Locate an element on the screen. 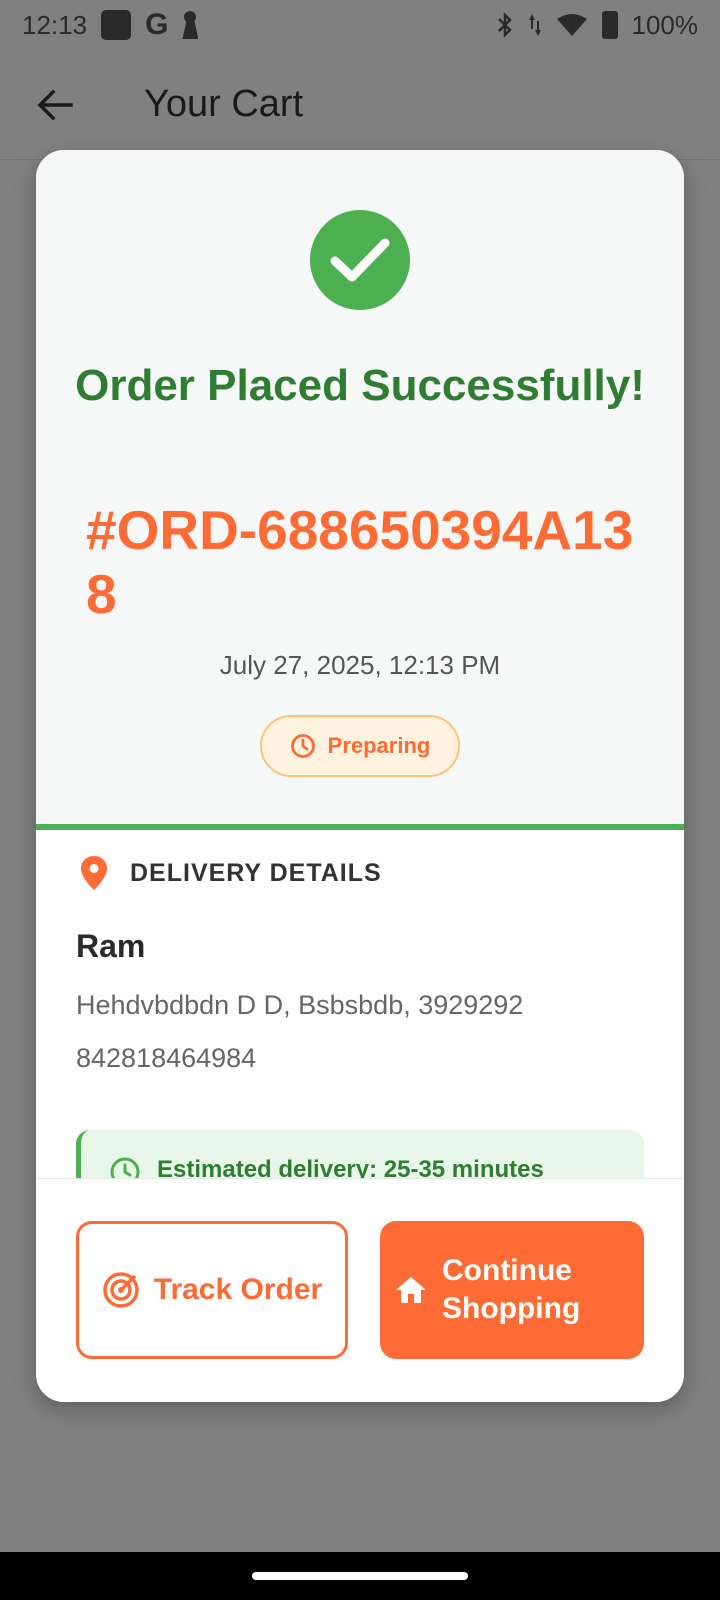 This screenshot has width=720, height=1600. clock-icon is located at coordinates (302, 746).